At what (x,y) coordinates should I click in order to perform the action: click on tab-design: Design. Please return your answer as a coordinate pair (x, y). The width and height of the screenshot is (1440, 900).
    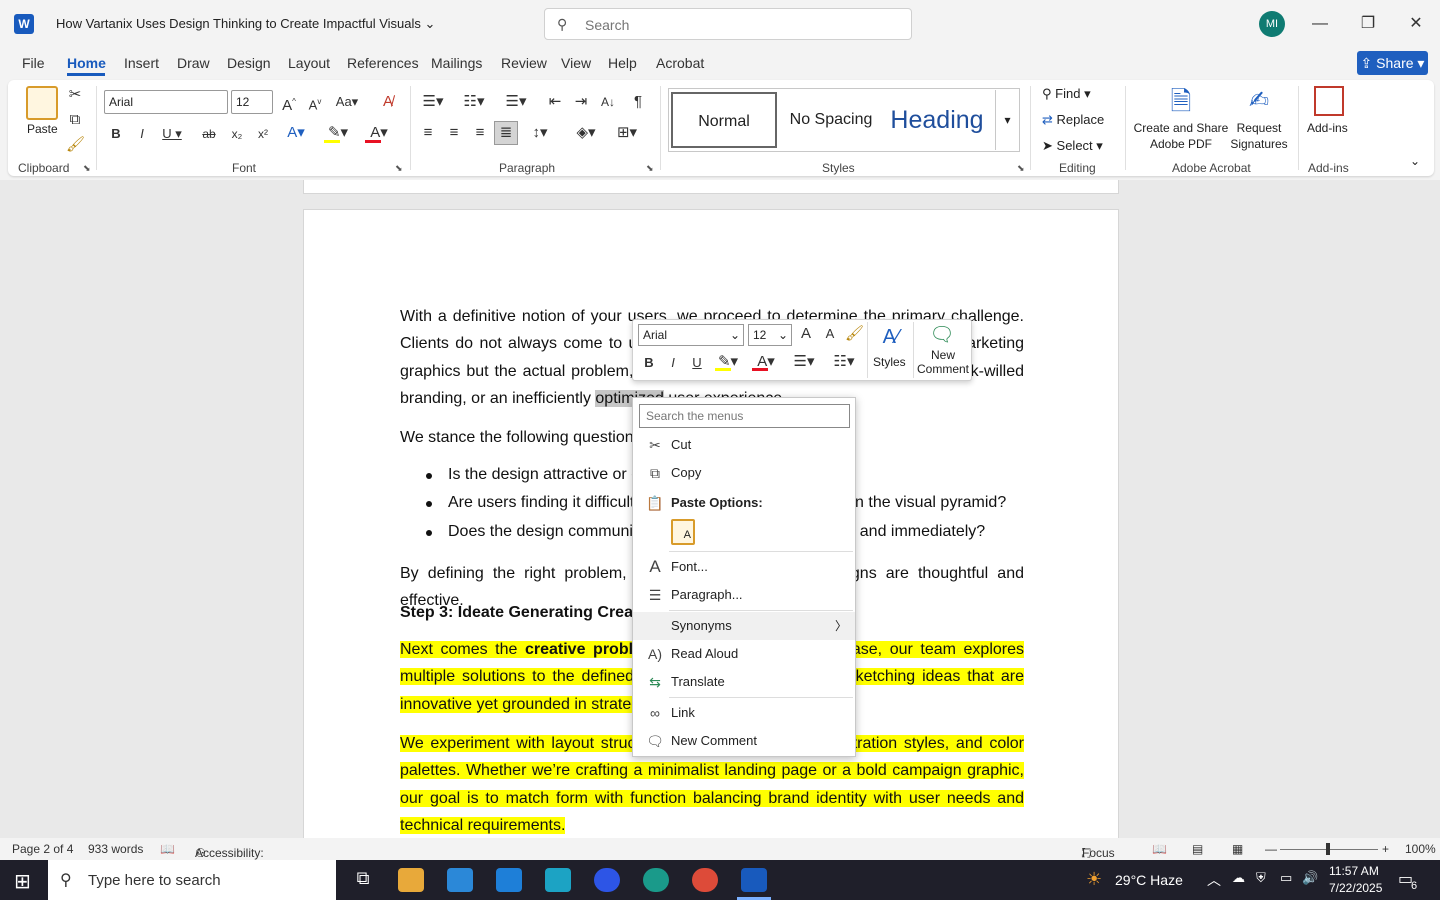
    Looking at the image, I should click on (249, 63).